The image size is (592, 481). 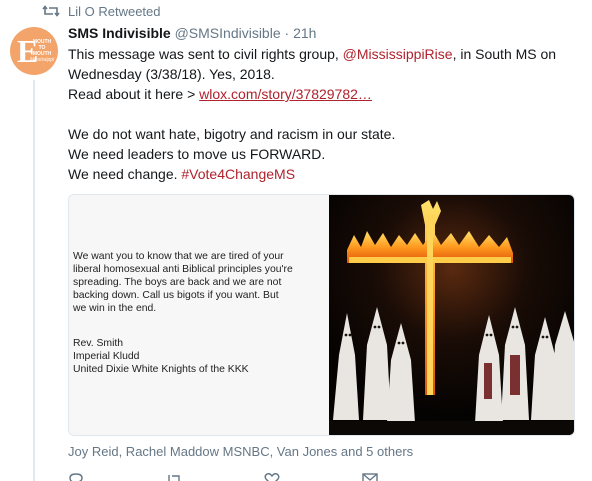 I want to click on thread-line, so click(x=34, y=280).